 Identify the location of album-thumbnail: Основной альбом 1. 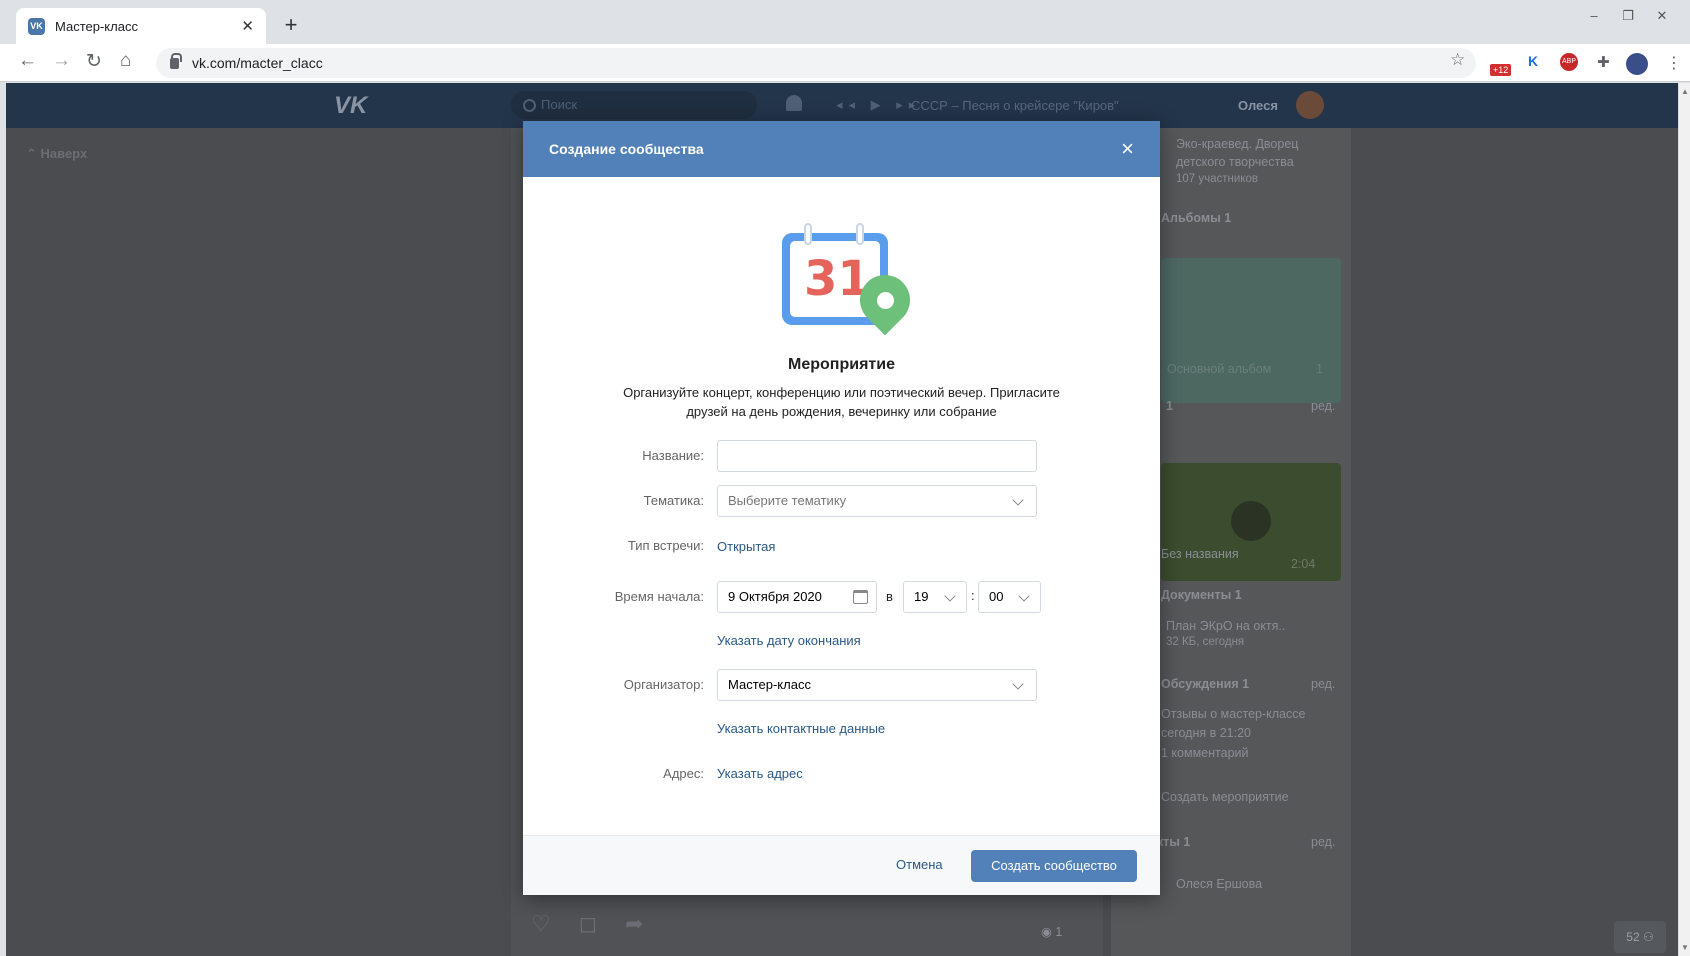
(1251, 330).